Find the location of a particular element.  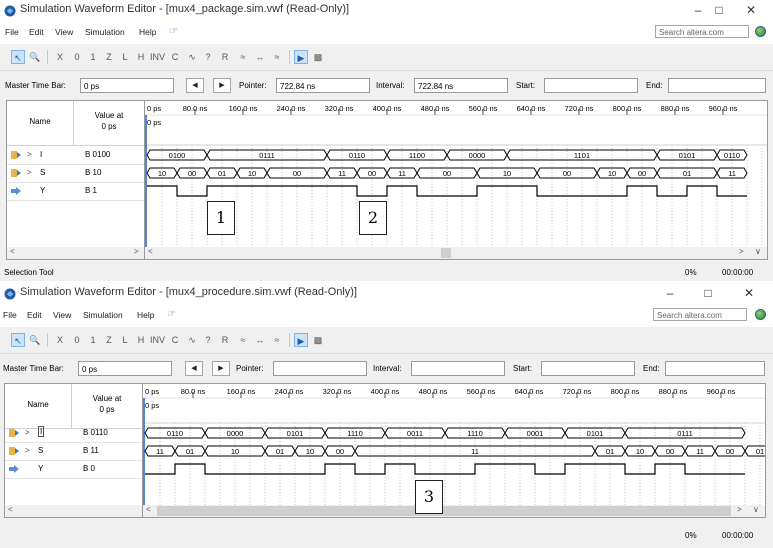

signal-list-scrollbar: < is located at coordinates (73, 511).